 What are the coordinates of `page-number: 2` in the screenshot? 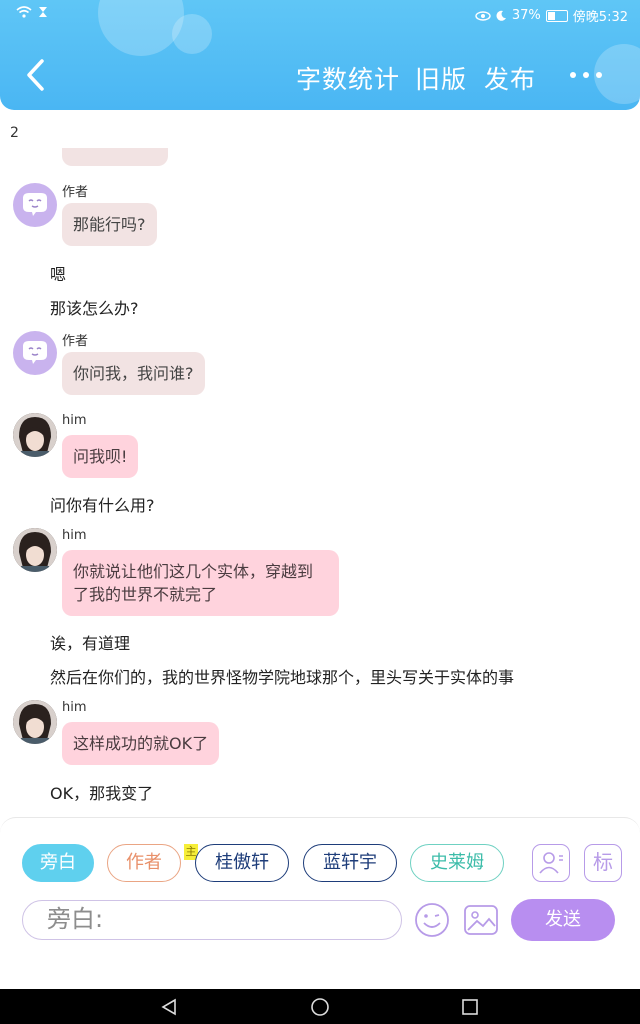 It's located at (14, 133).